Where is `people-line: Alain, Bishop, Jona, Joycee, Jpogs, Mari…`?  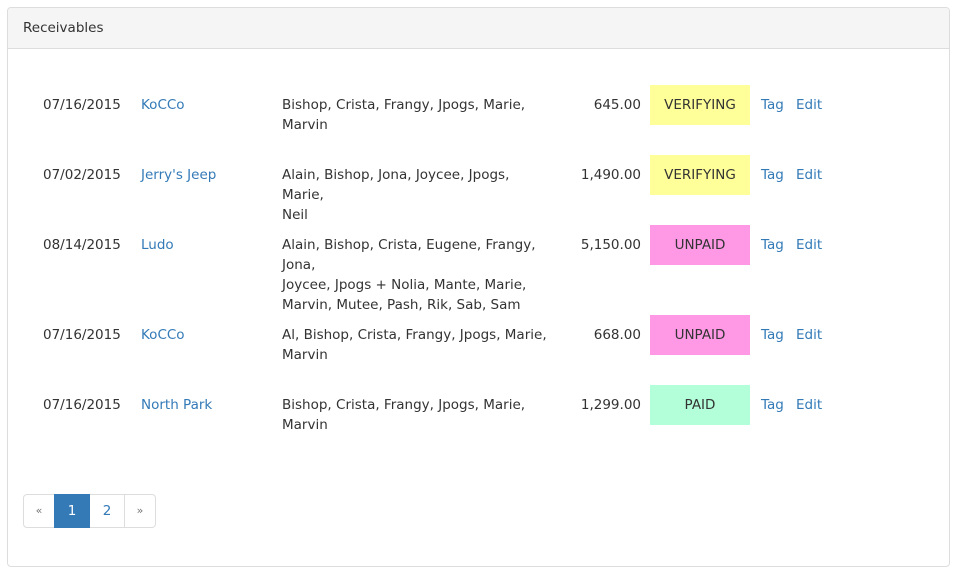
people-line: Alain, Bishop, Jona, Joycee, Jpogs, Mari… is located at coordinates (396, 185).